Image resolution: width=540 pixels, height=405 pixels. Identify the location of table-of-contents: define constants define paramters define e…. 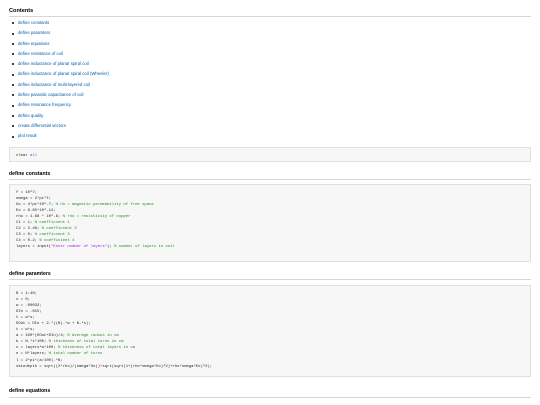
(59, 80).